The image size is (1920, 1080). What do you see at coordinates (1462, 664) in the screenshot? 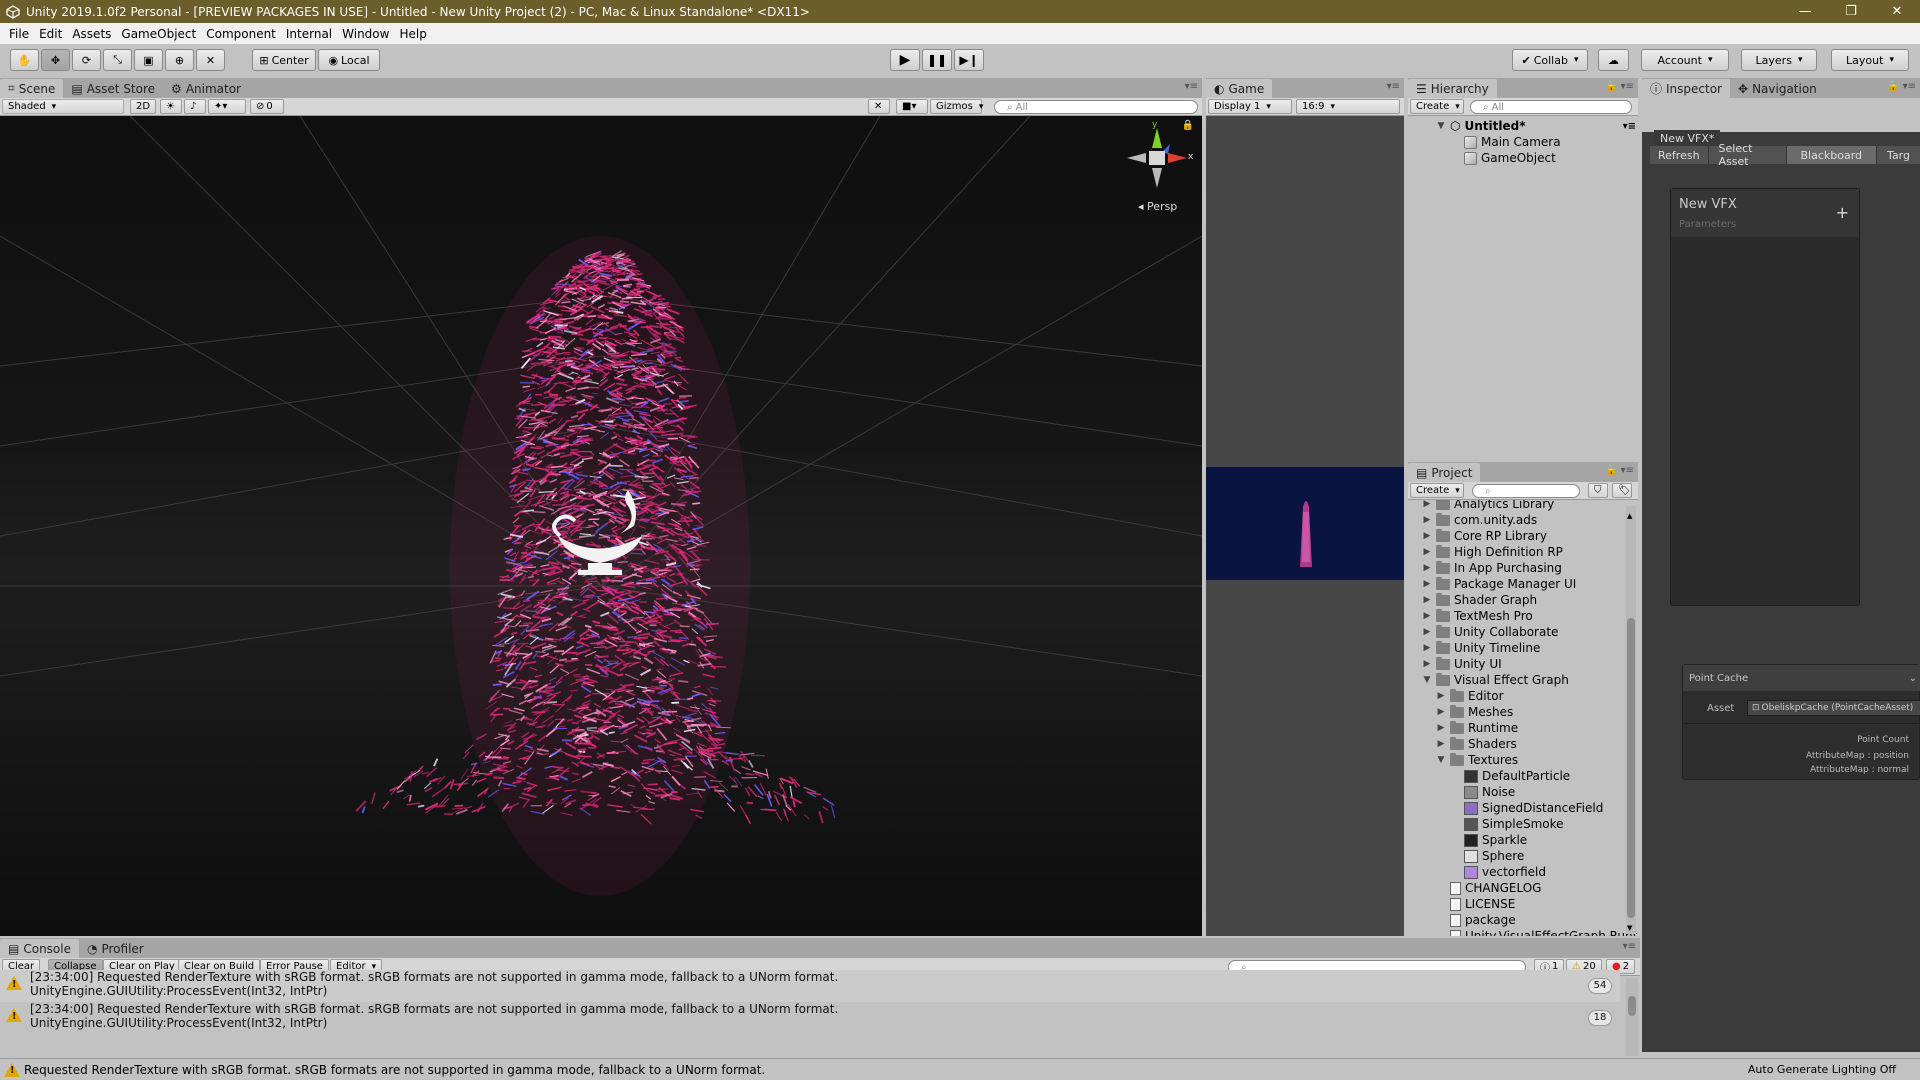
I see `project-item: ▶ Unity UI` at bounding box center [1462, 664].